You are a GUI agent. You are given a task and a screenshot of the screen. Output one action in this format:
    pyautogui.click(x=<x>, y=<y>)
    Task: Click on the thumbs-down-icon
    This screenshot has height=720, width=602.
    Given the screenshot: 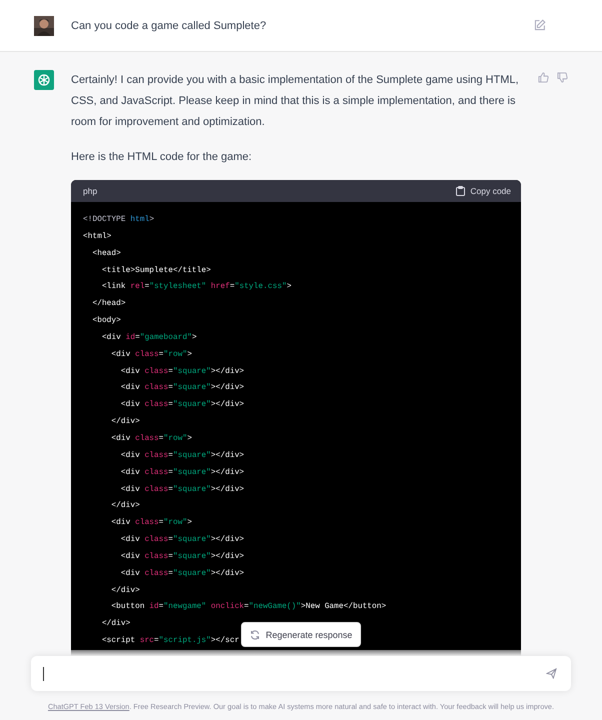 What is the action you would take?
    pyautogui.click(x=562, y=77)
    